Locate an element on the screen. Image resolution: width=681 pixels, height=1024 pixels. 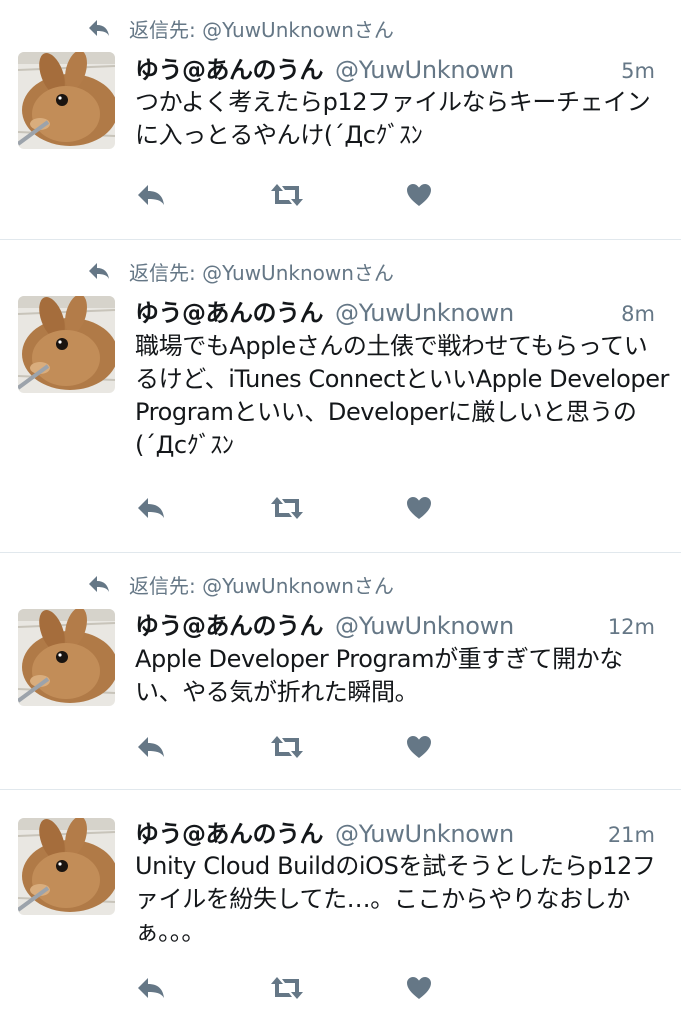
timestamp: 12m is located at coordinates (631, 627).